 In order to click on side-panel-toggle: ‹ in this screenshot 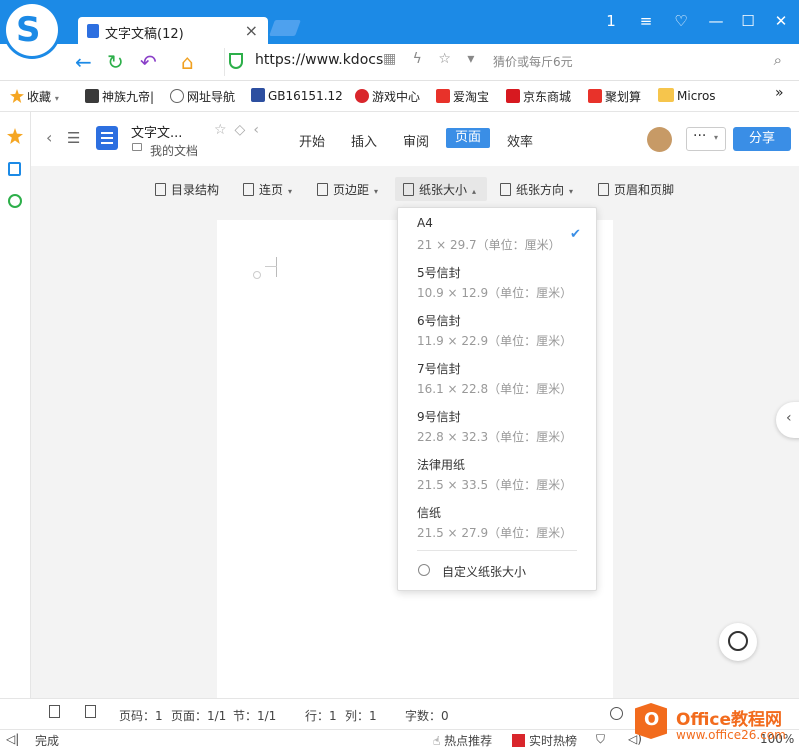, I will do `click(787, 420)`.